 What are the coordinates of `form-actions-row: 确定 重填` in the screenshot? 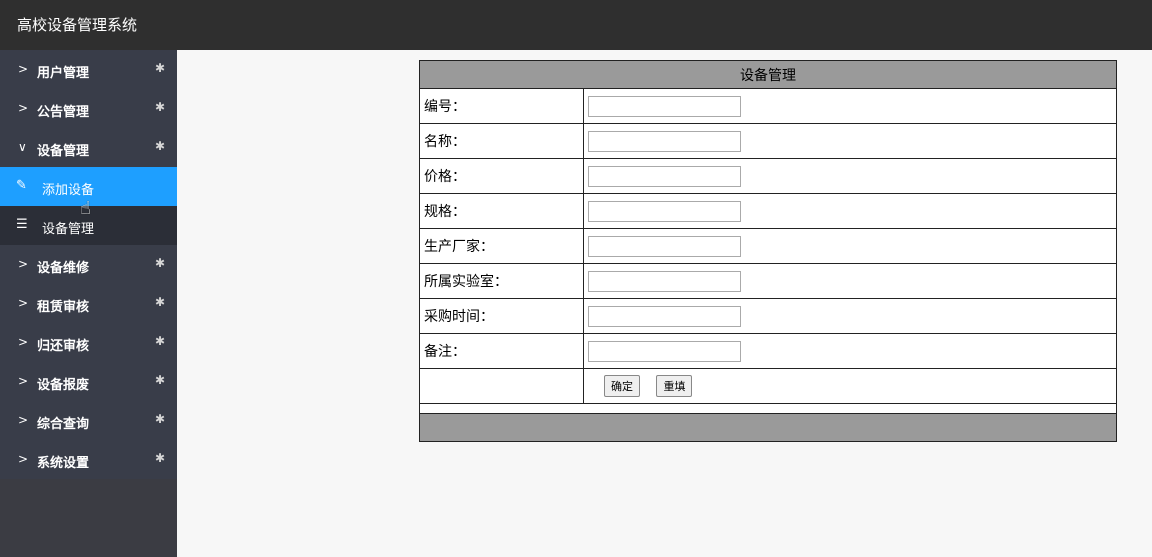 It's located at (768, 386).